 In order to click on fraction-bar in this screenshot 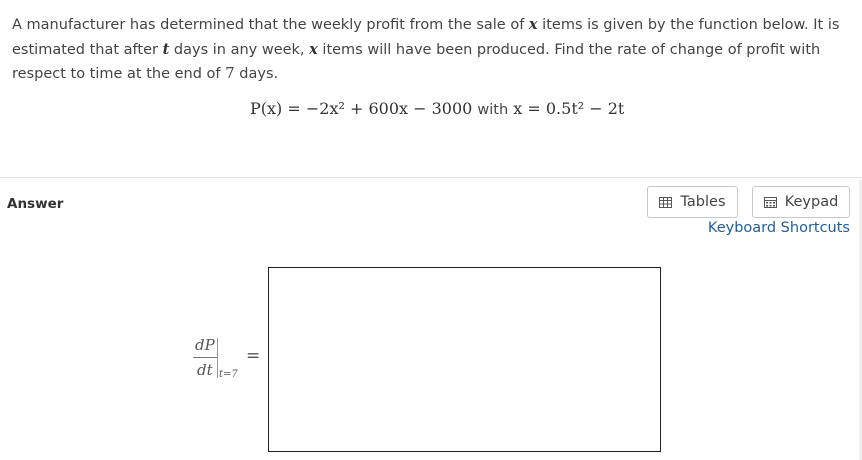, I will do `click(205, 357)`.